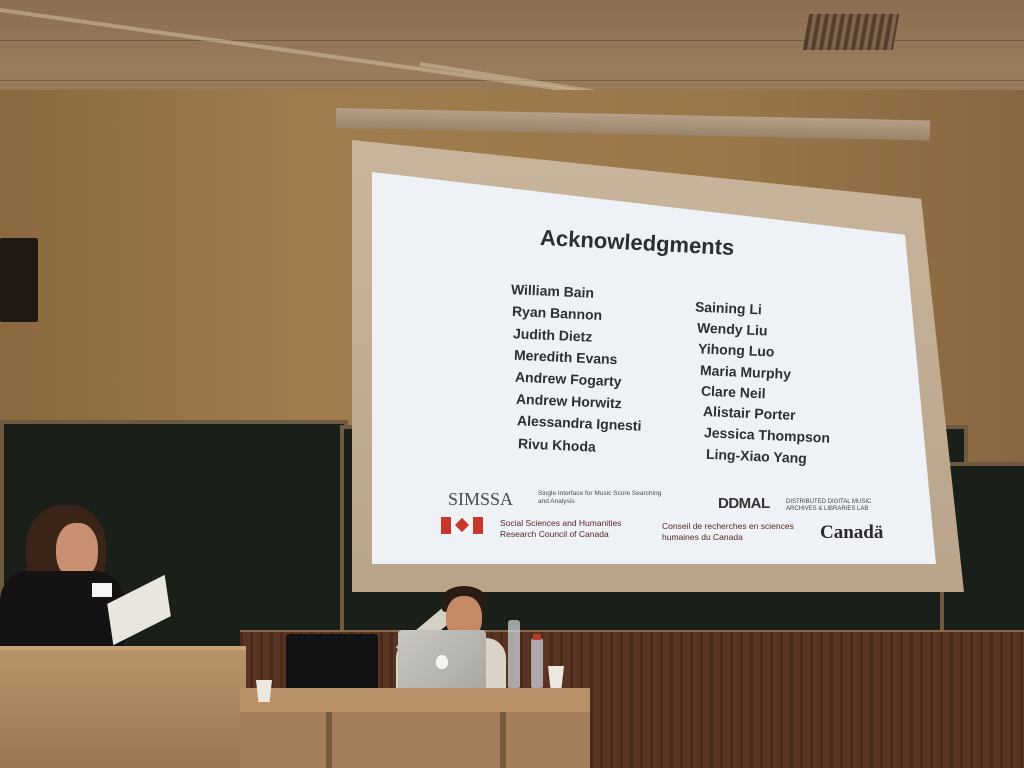 This screenshot has height=768, width=1024. What do you see at coordinates (732, 329) in the screenshot?
I see `ack-name-right: Wendy Liu` at bounding box center [732, 329].